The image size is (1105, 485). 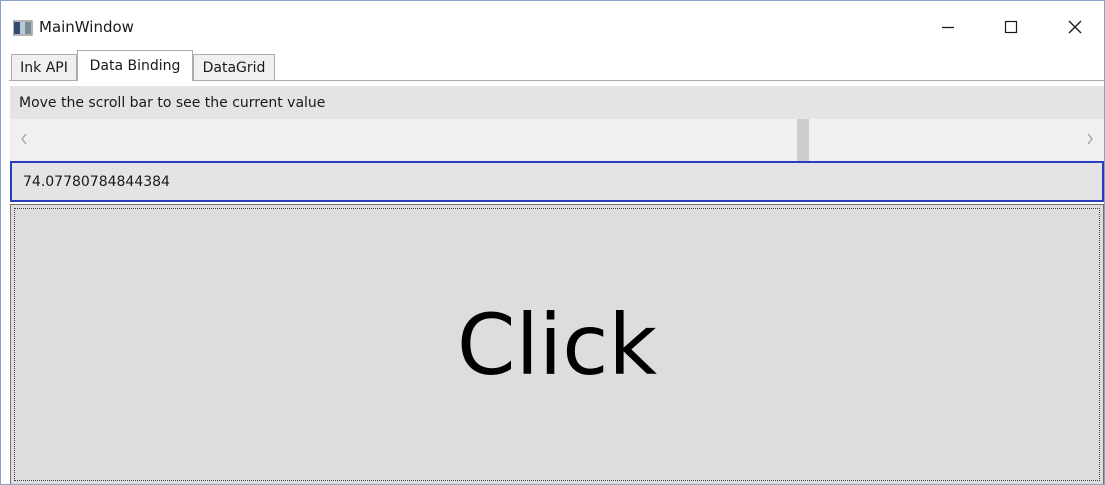 I want to click on maximize-icon, so click(x=1011, y=29).